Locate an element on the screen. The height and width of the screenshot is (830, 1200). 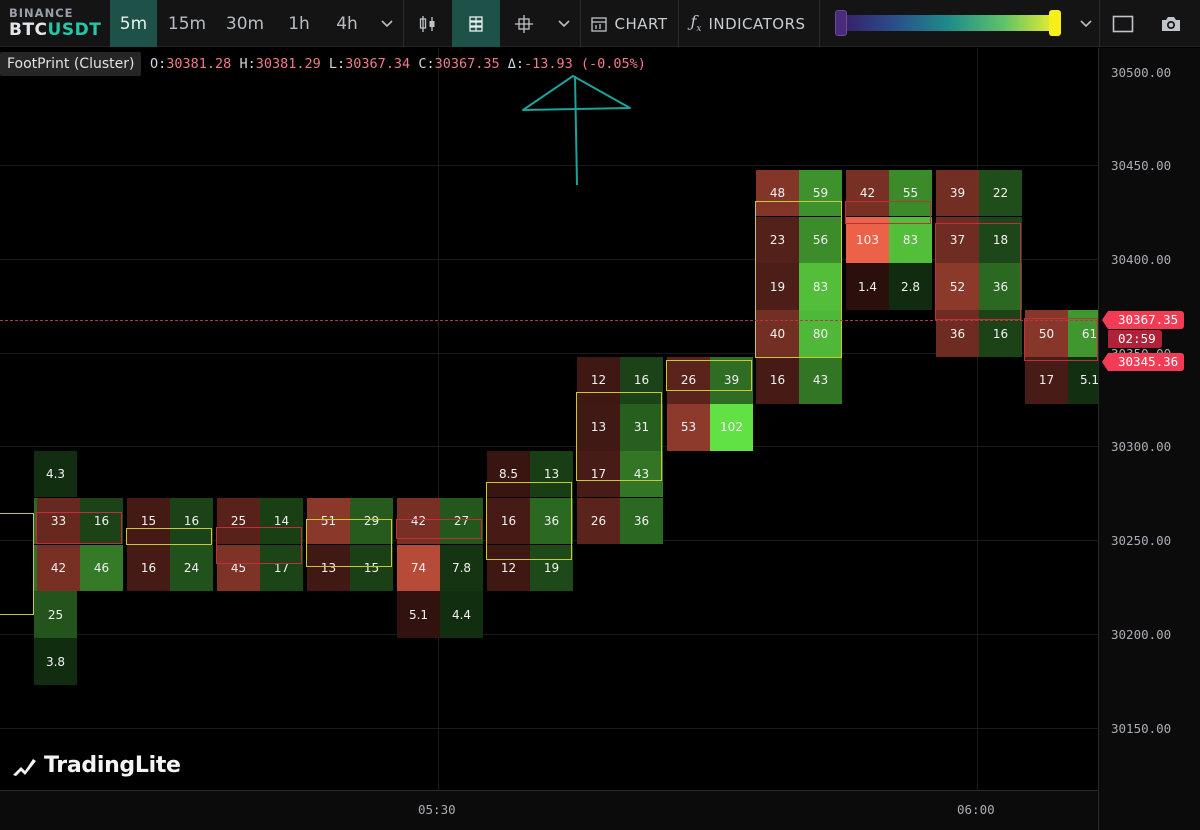
crosshair-icon is located at coordinates (524, 23).